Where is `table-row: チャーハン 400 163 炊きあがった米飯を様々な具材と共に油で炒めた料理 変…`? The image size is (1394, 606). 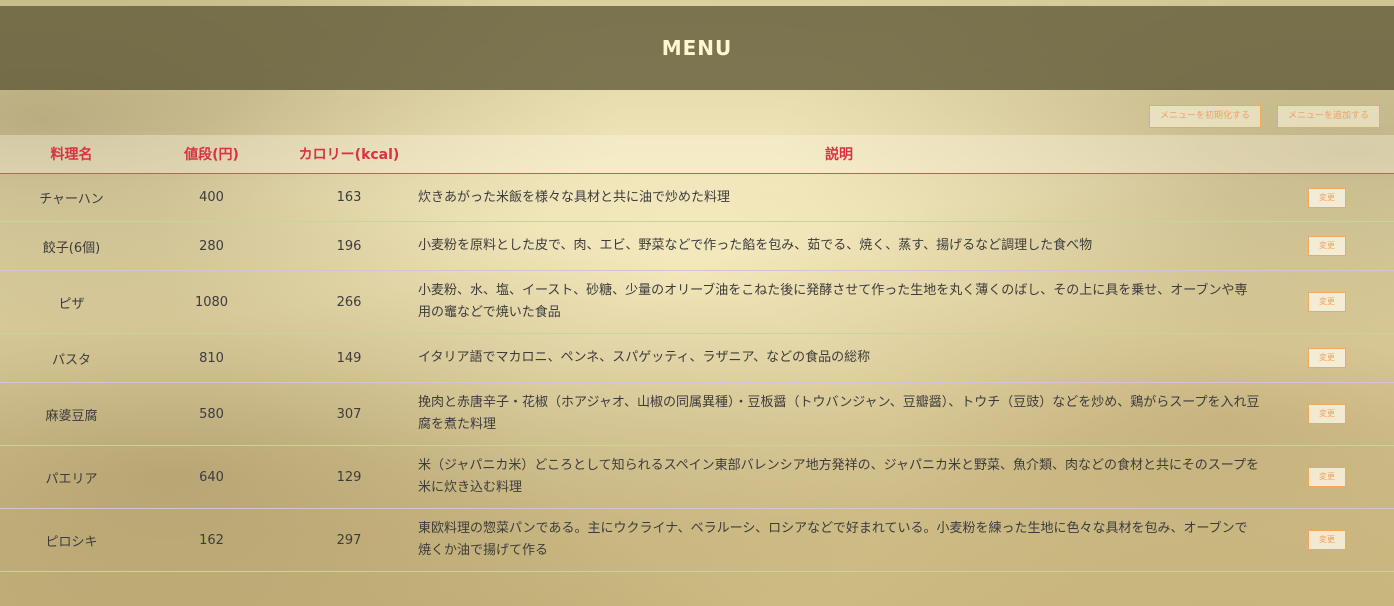
table-row: チャーハン 400 163 炊きあがった米飯を様々な具材と共に油で炒めた料理 変… is located at coordinates (697, 198).